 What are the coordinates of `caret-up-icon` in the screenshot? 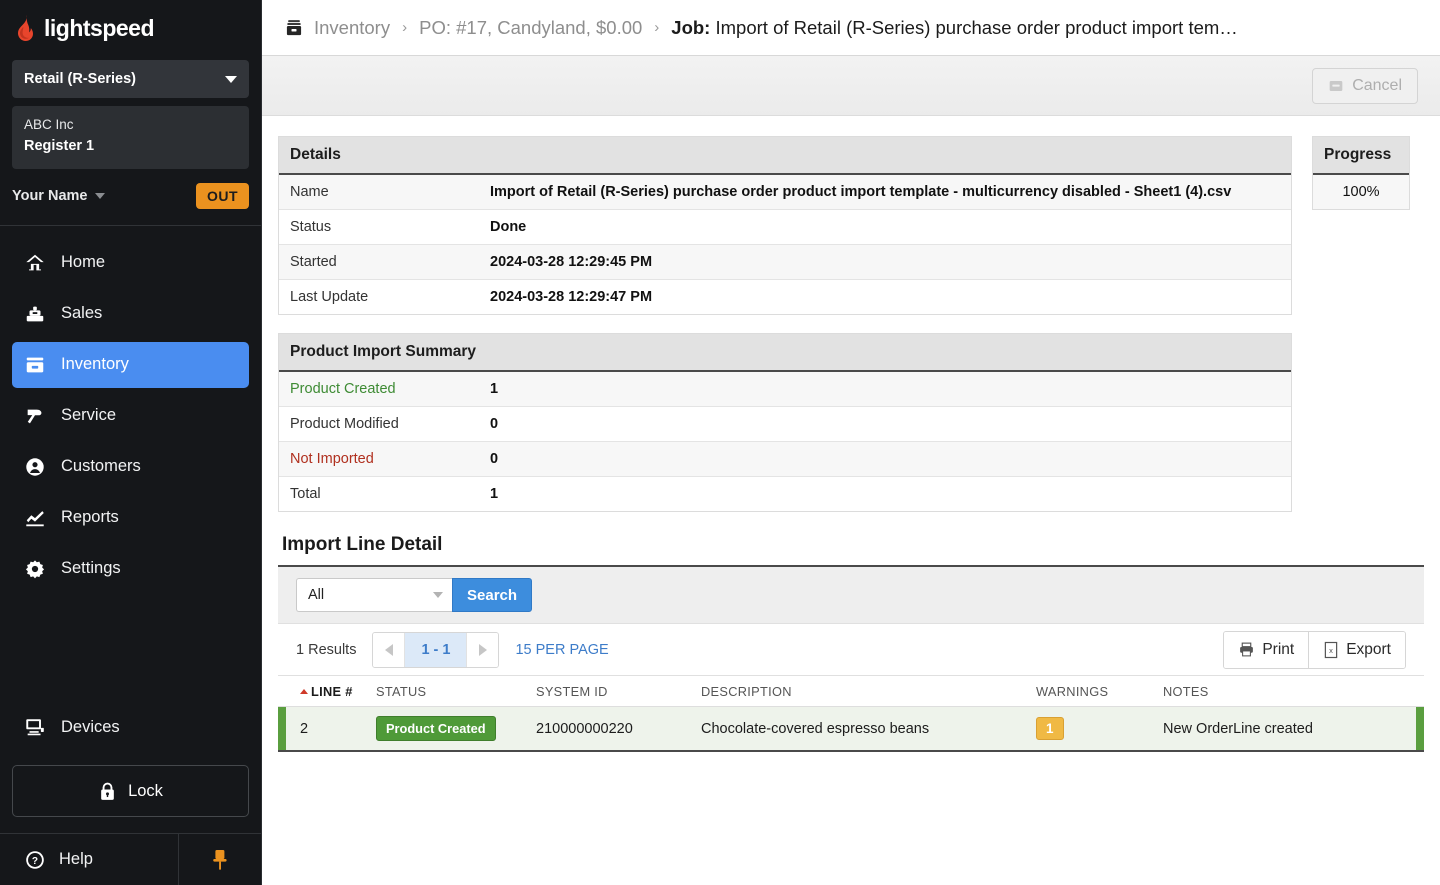 It's located at (304, 691).